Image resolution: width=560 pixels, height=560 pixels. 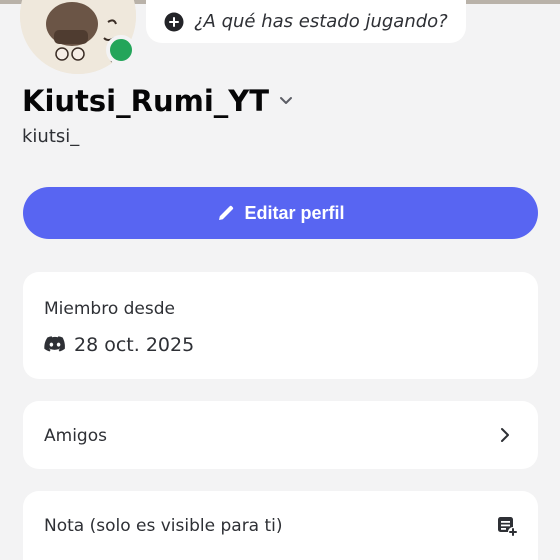 What do you see at coordinates (294, 212) in the screenshot?
I see `edit-profile-label: Editar perfil` at bounding box center [294, 212].